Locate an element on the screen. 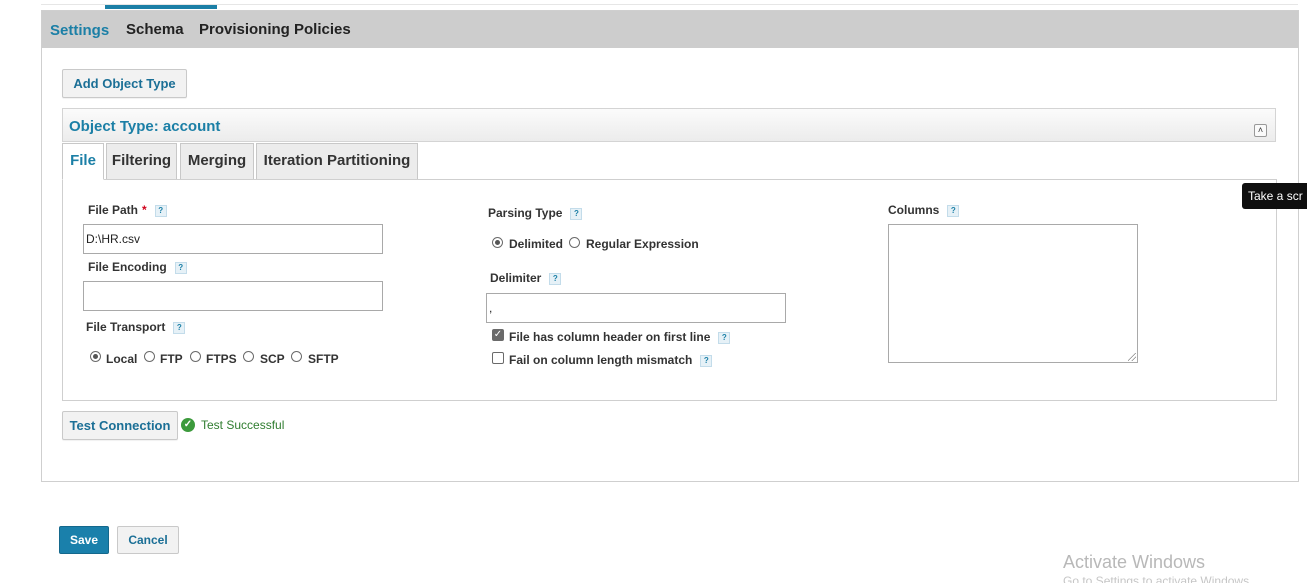  top-navigation: Settings Schema Provisioning Policies is located at coordinates (670, 29).